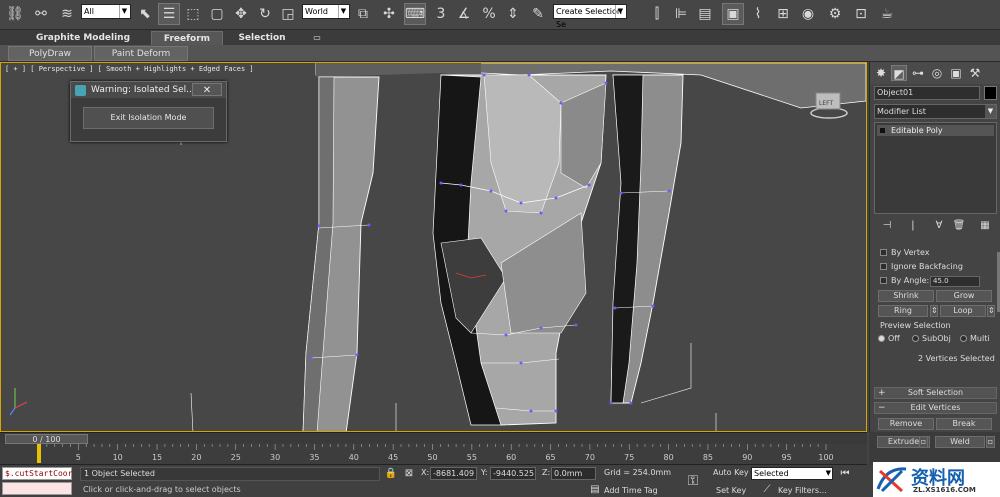  Describe the element at coordinates (937, 73) in the screenshot. I see `motion-tab-icon: ◎` at that location.